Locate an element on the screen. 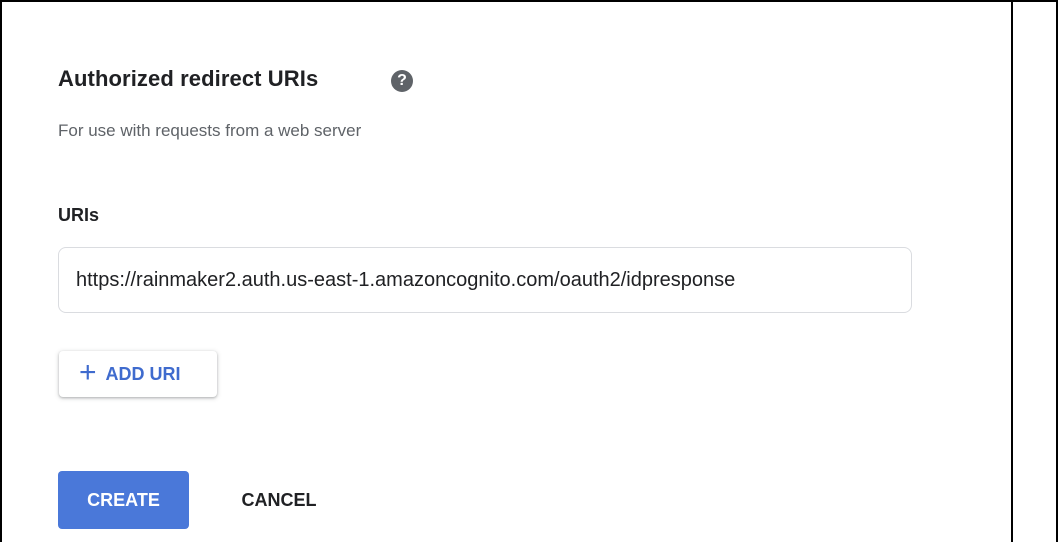 This screenshot has width=1058, height=542. section-subtitle: For use with requests from a web server is located at coordinates (210, 130).